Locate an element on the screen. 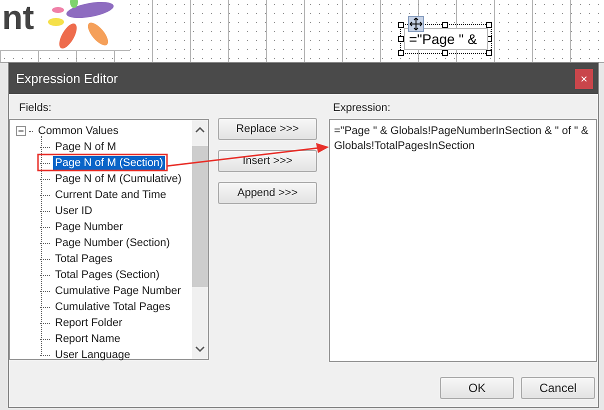 This screenshot has width=604, height=410. collapse-icon is located at coordinates (21, 131).